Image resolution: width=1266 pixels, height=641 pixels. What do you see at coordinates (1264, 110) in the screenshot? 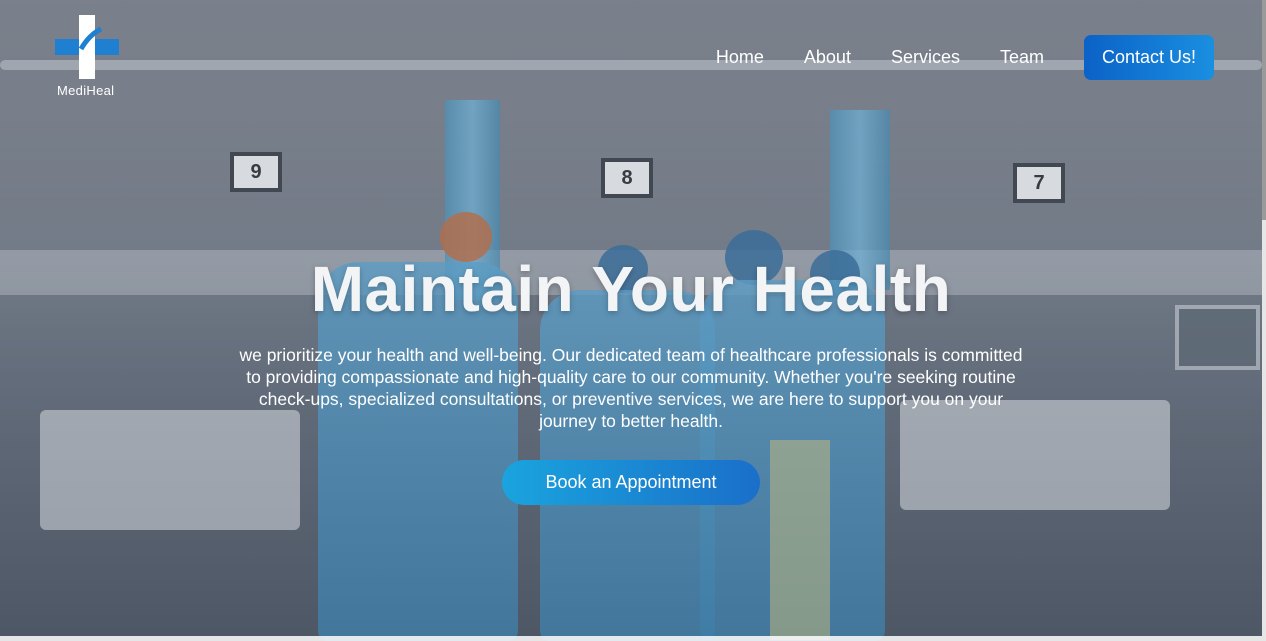
I see `scrollbar-thumb` at bounding box center [1264, 110].